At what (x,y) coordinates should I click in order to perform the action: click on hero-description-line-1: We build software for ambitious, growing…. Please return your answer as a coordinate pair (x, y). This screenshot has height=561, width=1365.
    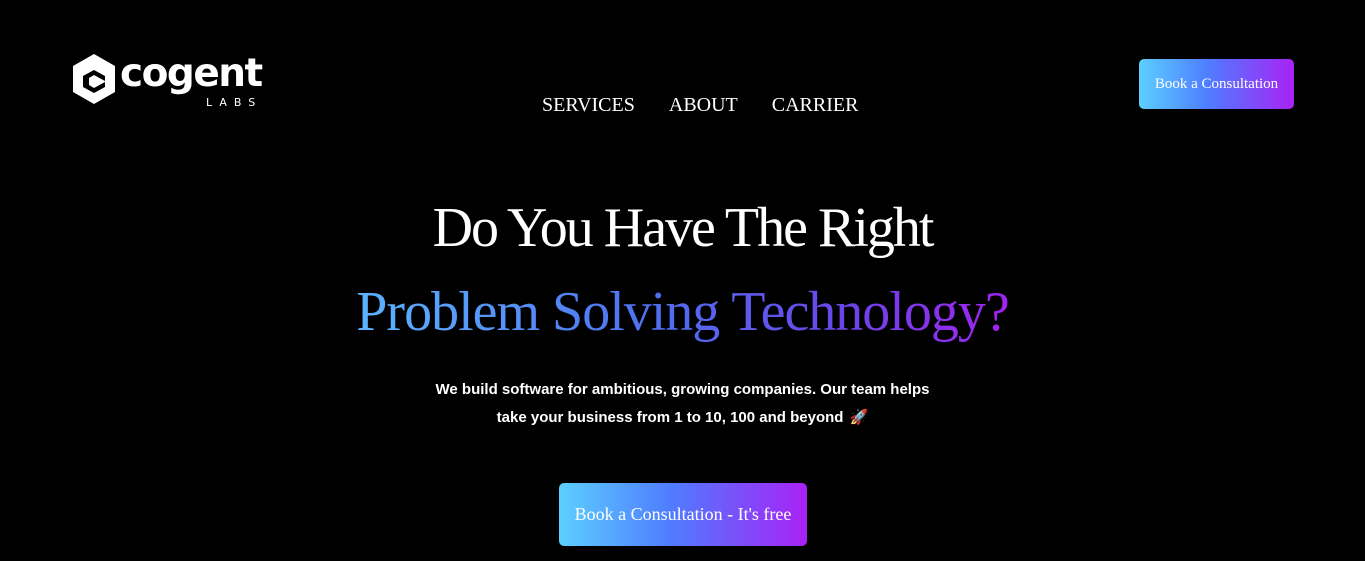
    Looking at the image, I should click on (682, 389).